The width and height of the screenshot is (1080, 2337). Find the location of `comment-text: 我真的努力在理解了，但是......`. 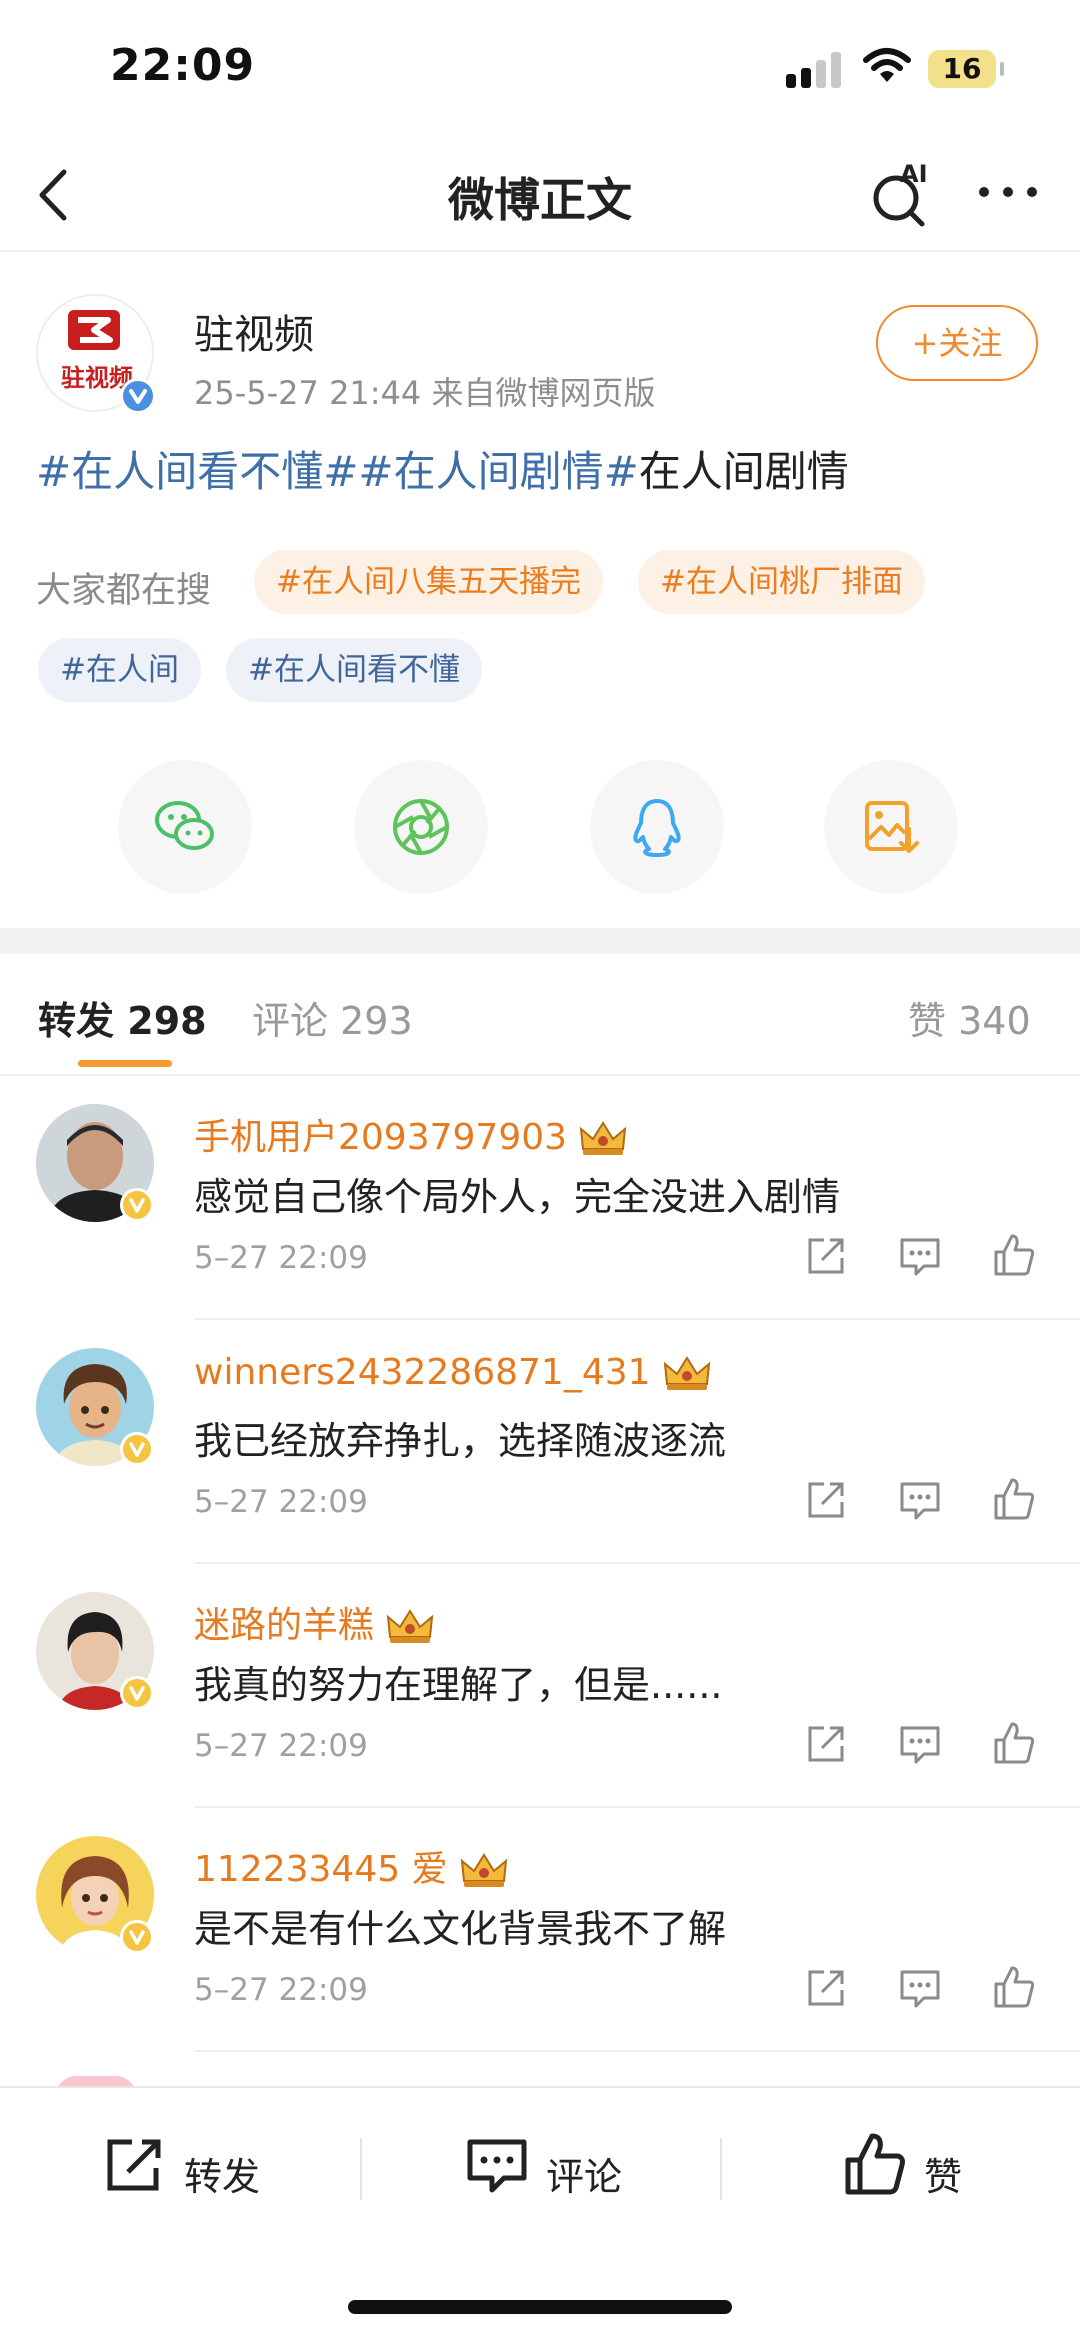

comment-text: 我真的努力在理解了，但是...... is located at coordinates (458, 1685).